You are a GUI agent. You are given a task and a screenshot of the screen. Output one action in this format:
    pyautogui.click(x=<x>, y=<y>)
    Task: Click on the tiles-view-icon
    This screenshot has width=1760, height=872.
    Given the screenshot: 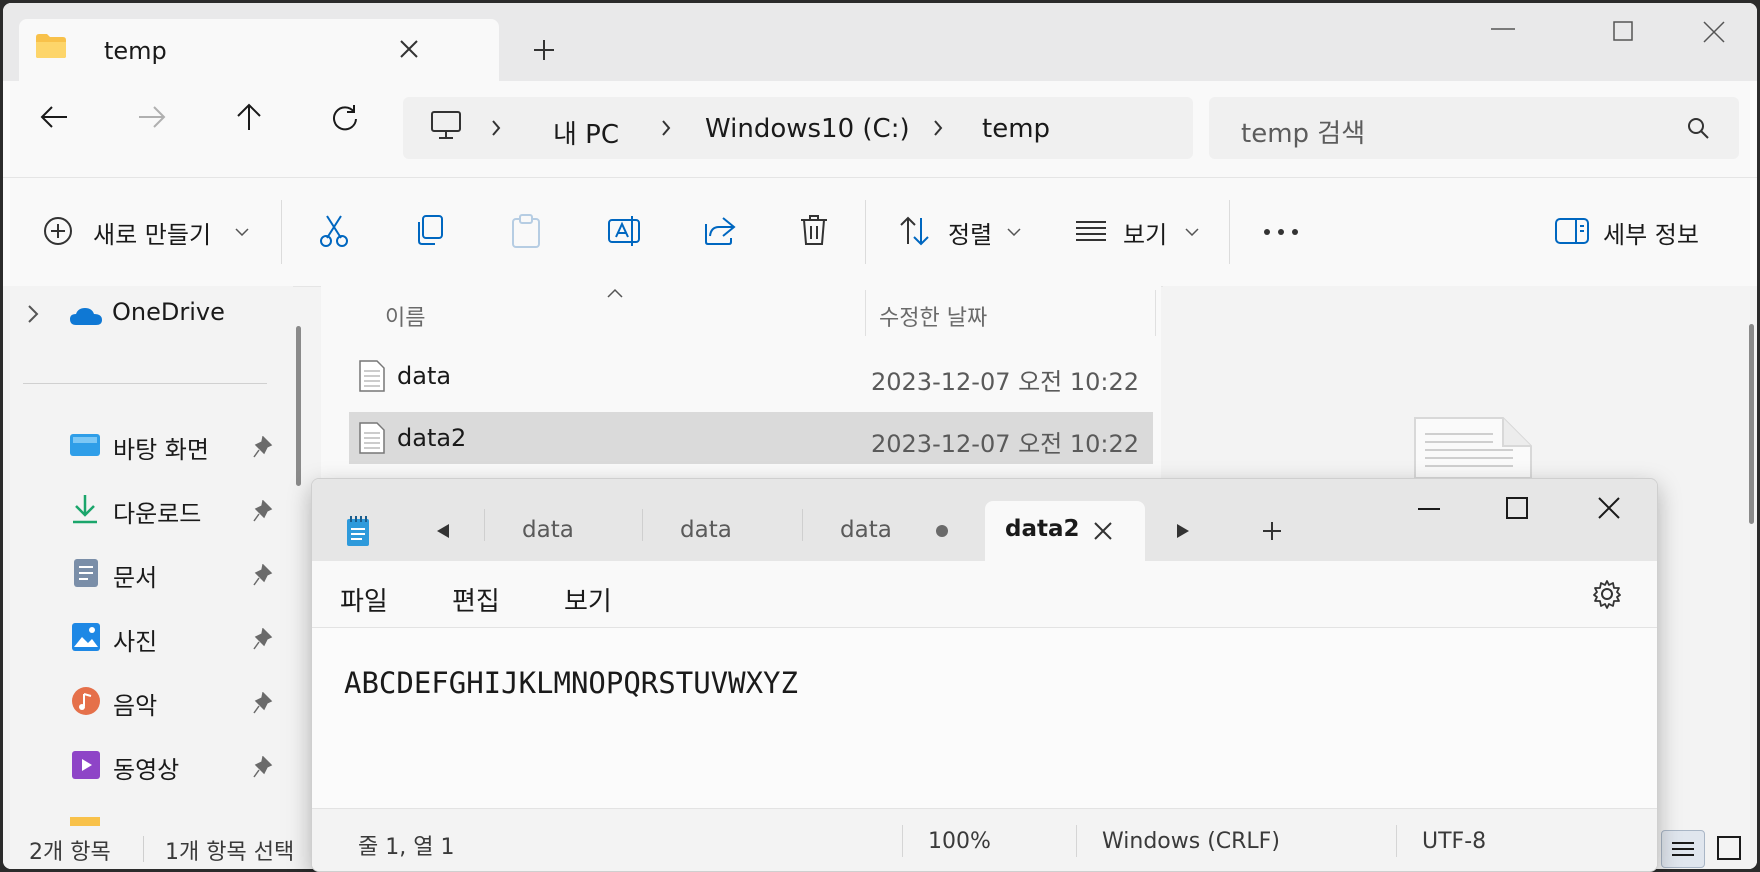 What is the action you would take?
    pyautogui.click(x=1729, y=848)
    